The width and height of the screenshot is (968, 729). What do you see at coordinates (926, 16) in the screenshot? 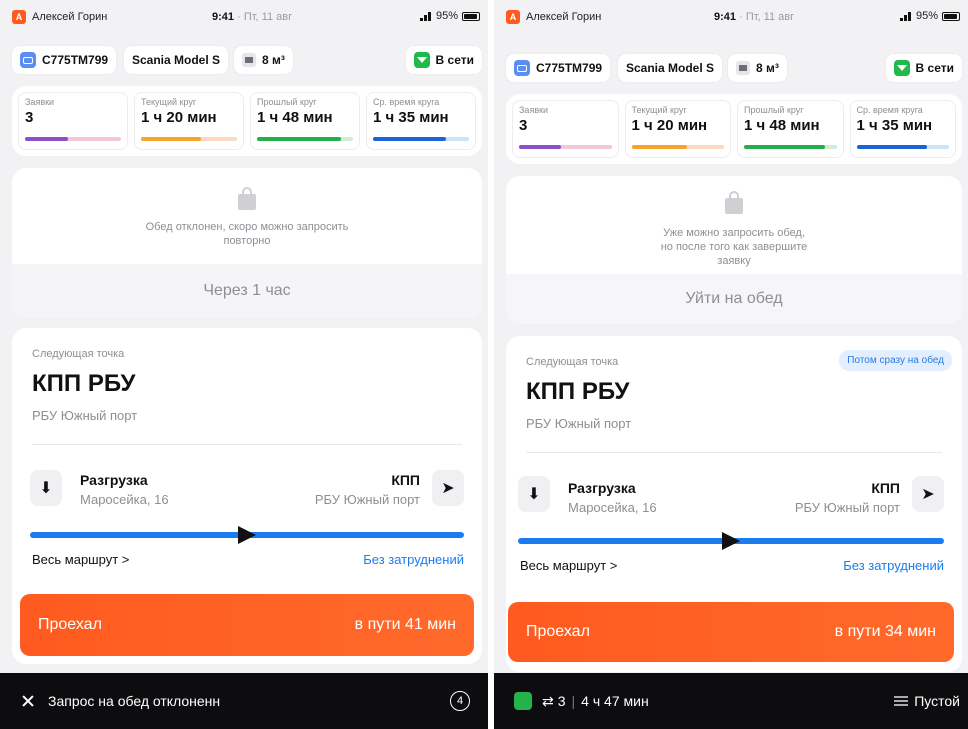
I see `battery-percent: 95%` at bounding box center [926, 16].